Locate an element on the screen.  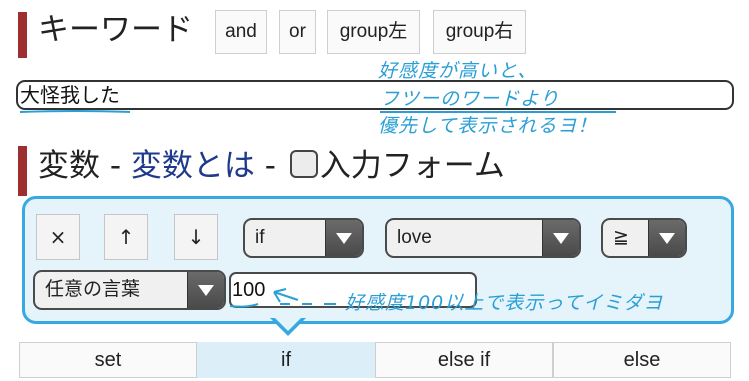
and-button: and is located at coordinates (241, 32).